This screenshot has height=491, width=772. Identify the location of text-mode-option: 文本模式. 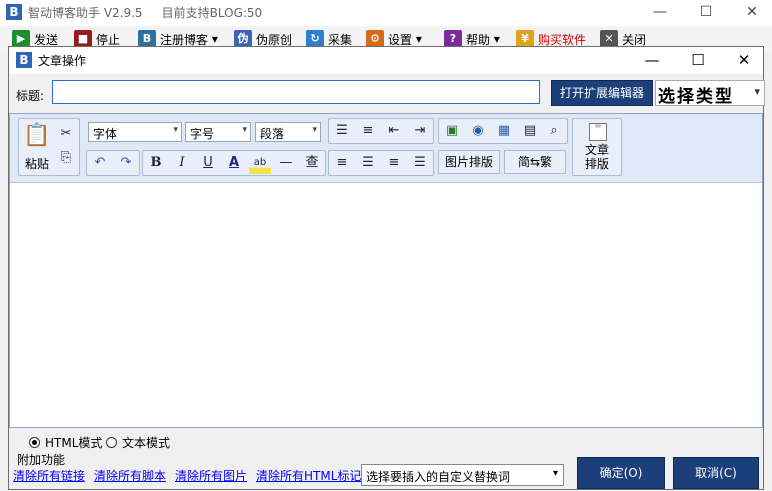
(138, 442).